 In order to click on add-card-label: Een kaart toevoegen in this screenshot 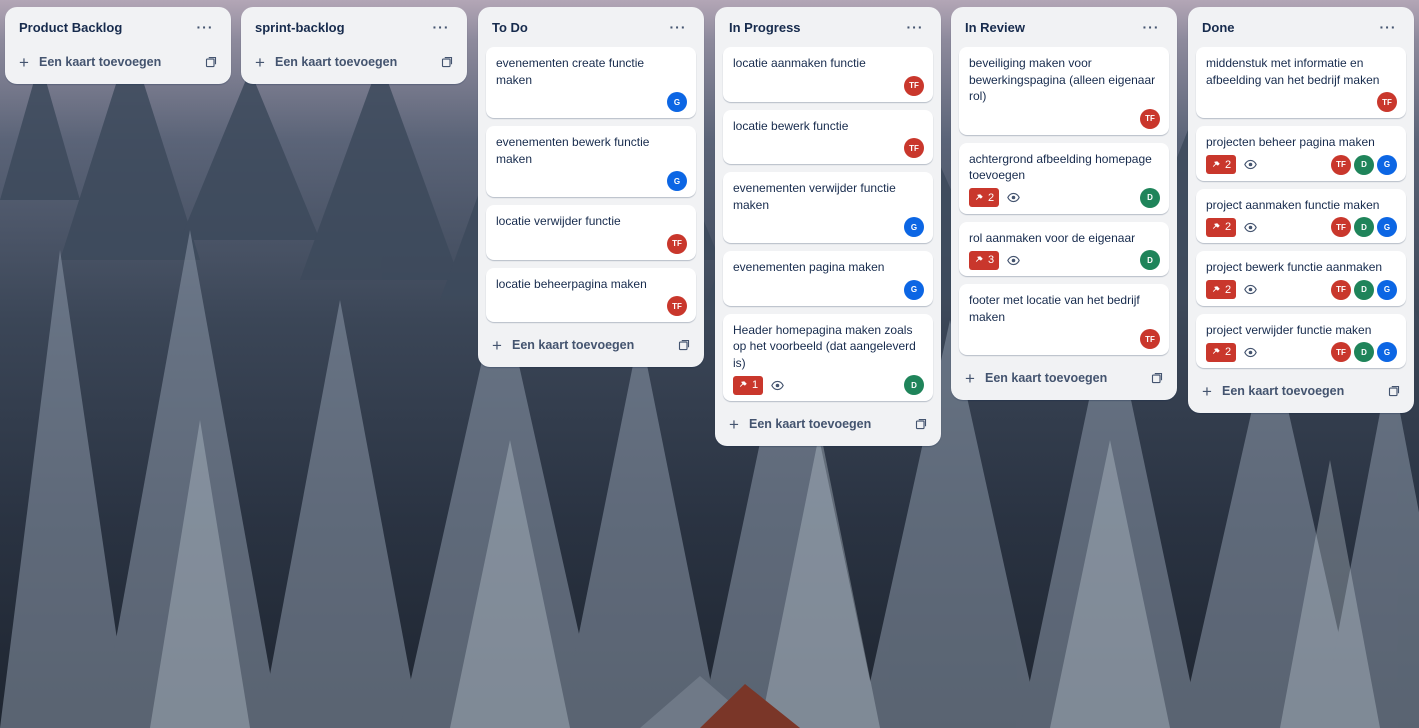, I will do `click(573, 345)`.